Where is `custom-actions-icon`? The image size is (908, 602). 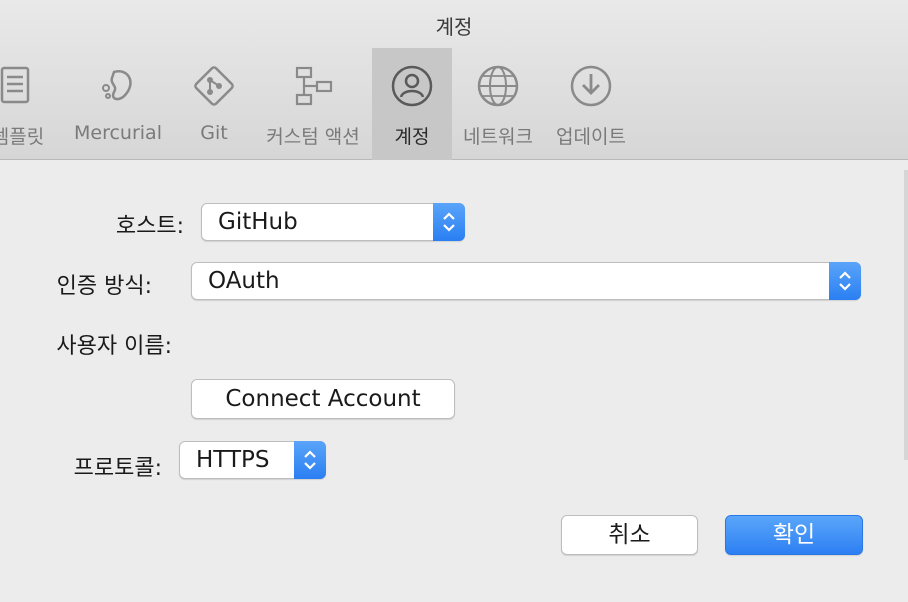 custom-actions-icon is located at coordinates (314, 86).